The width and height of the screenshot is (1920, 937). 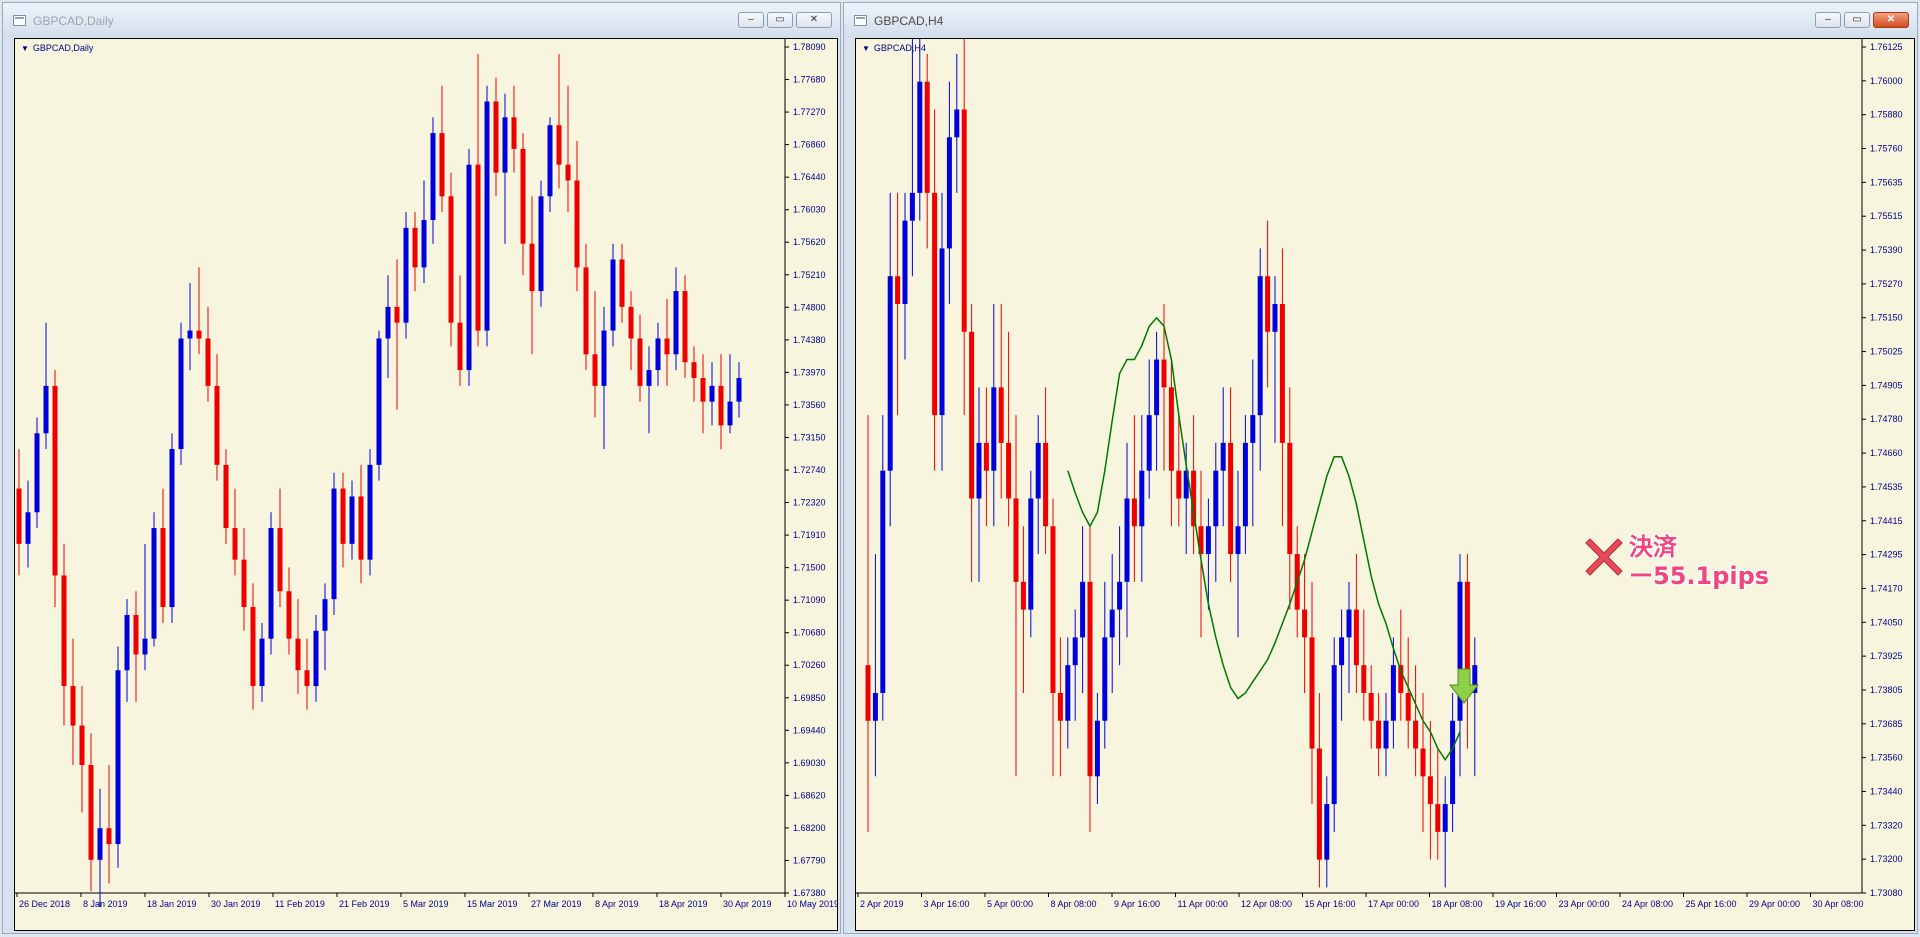 I want to click on x-tick-label: 5 Mar 2019, so click(x=426, y=904).